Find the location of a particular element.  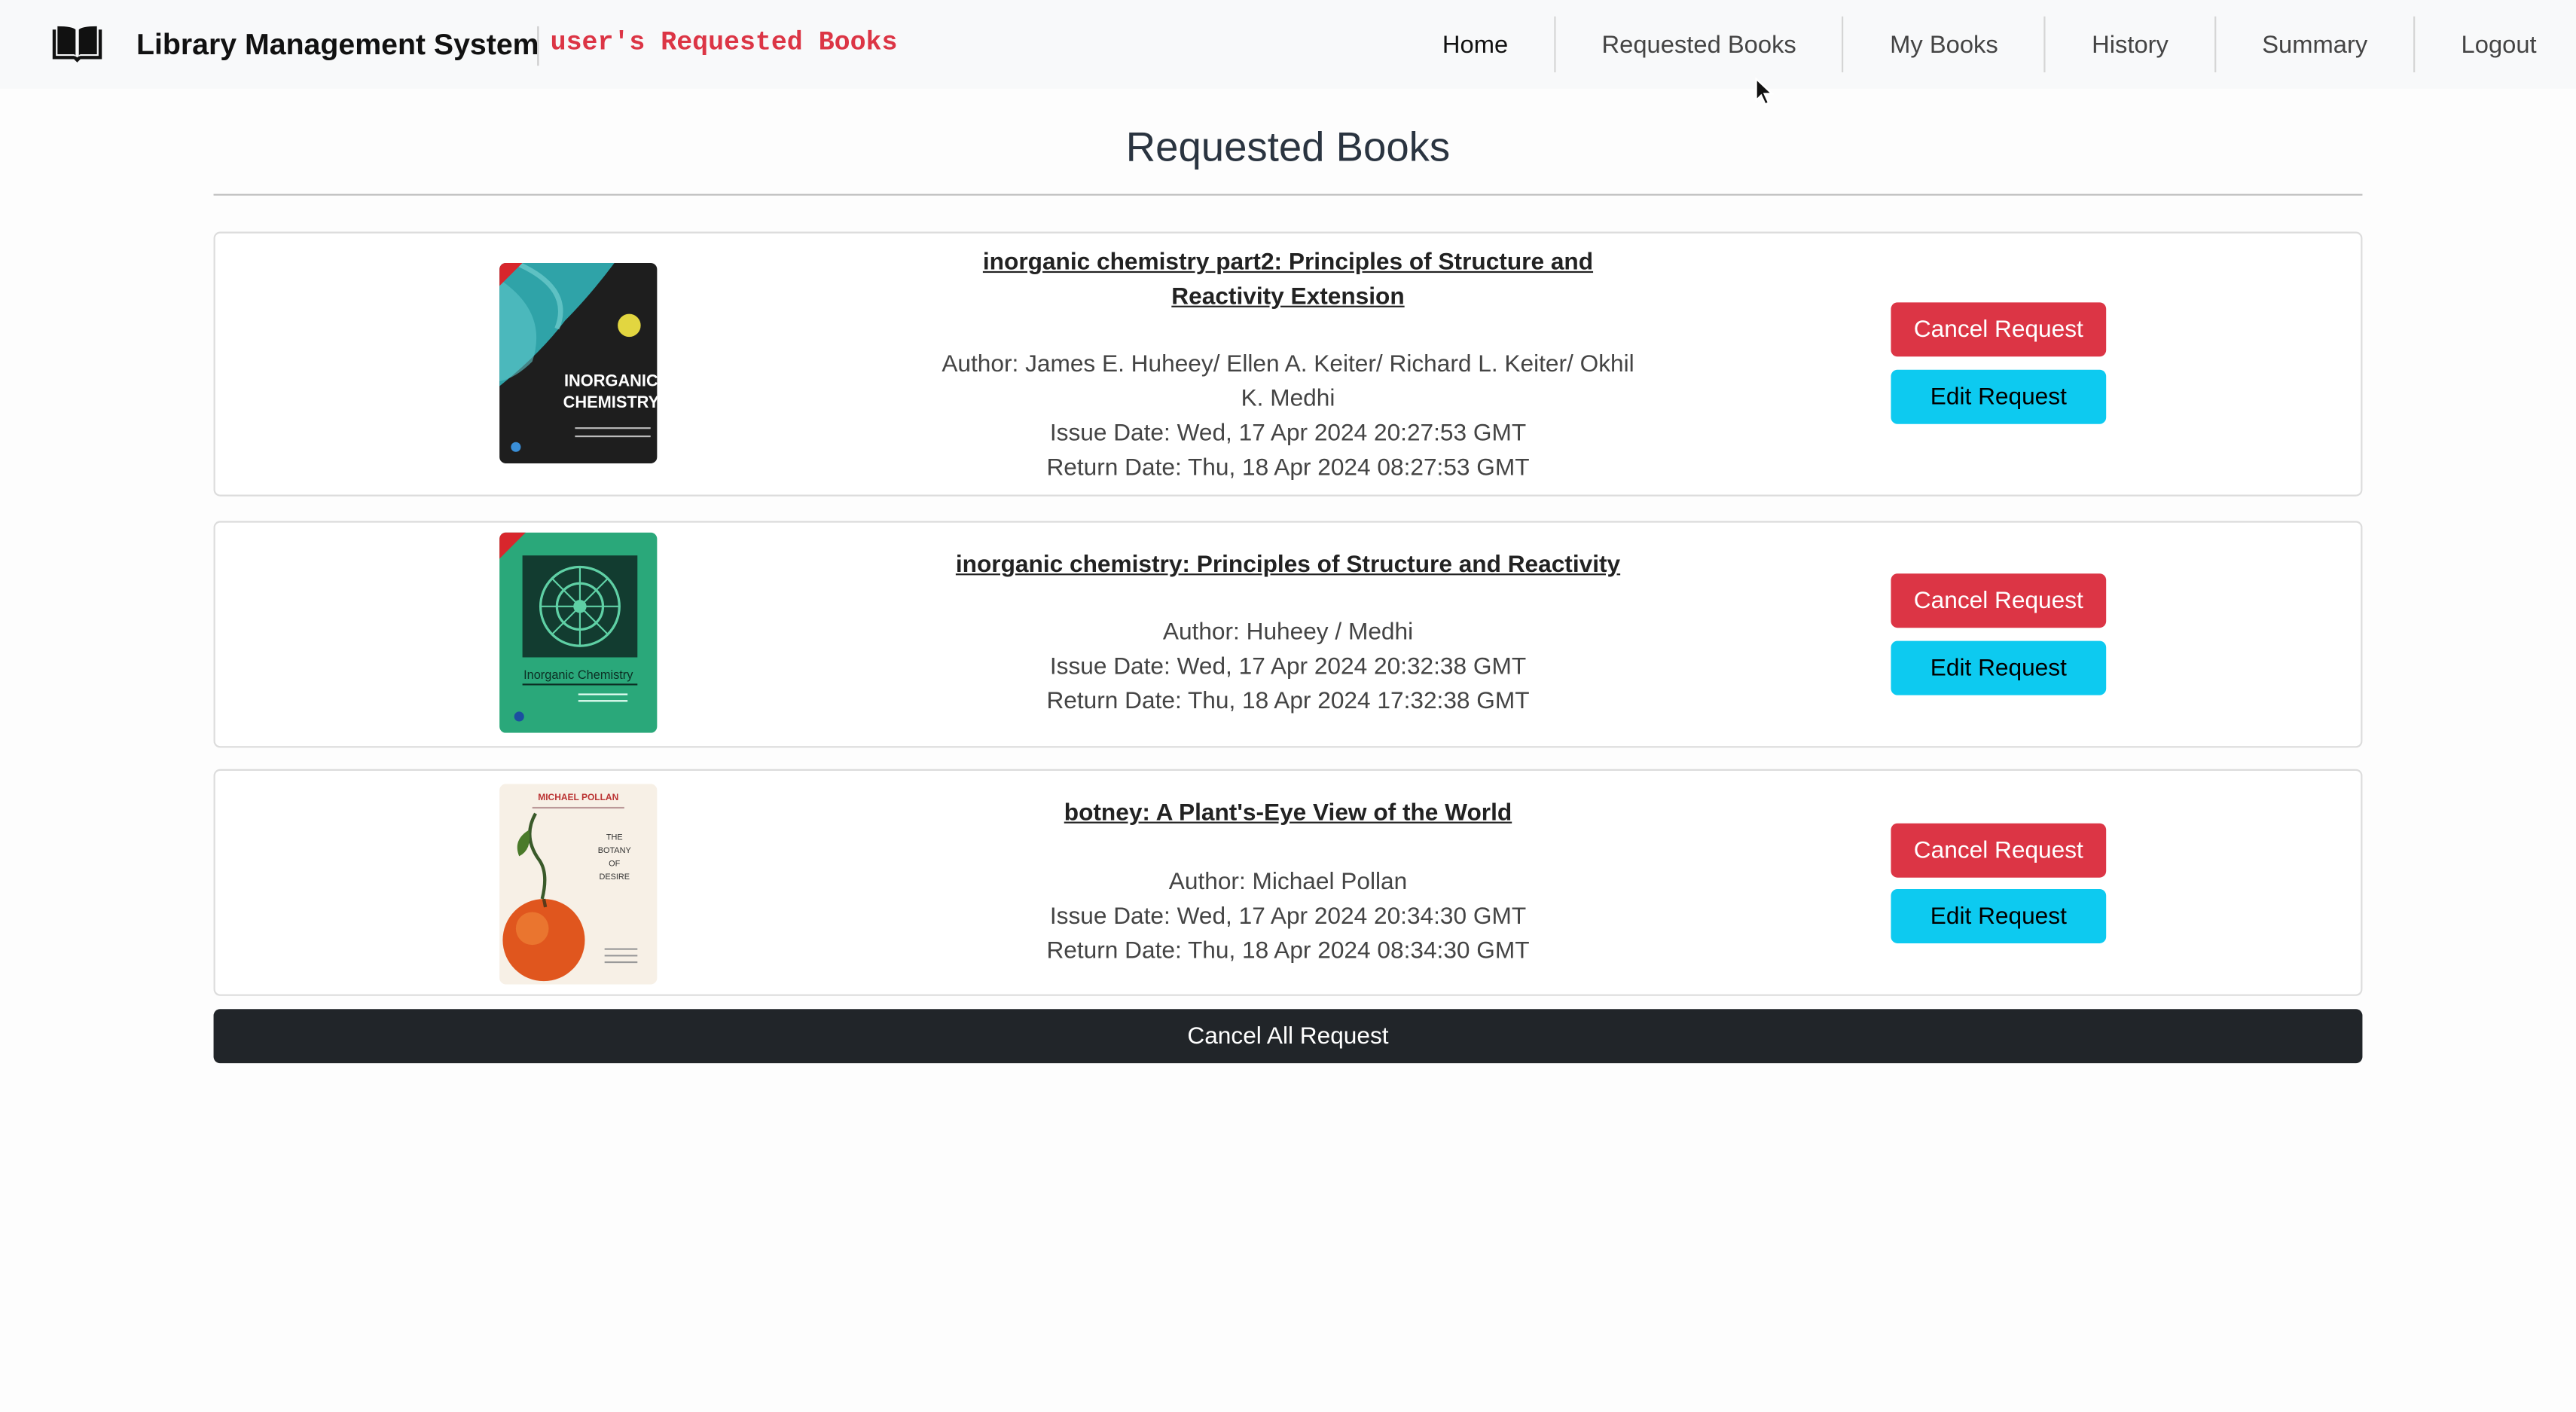

open-book-icon is located at coordinates (77, 44).